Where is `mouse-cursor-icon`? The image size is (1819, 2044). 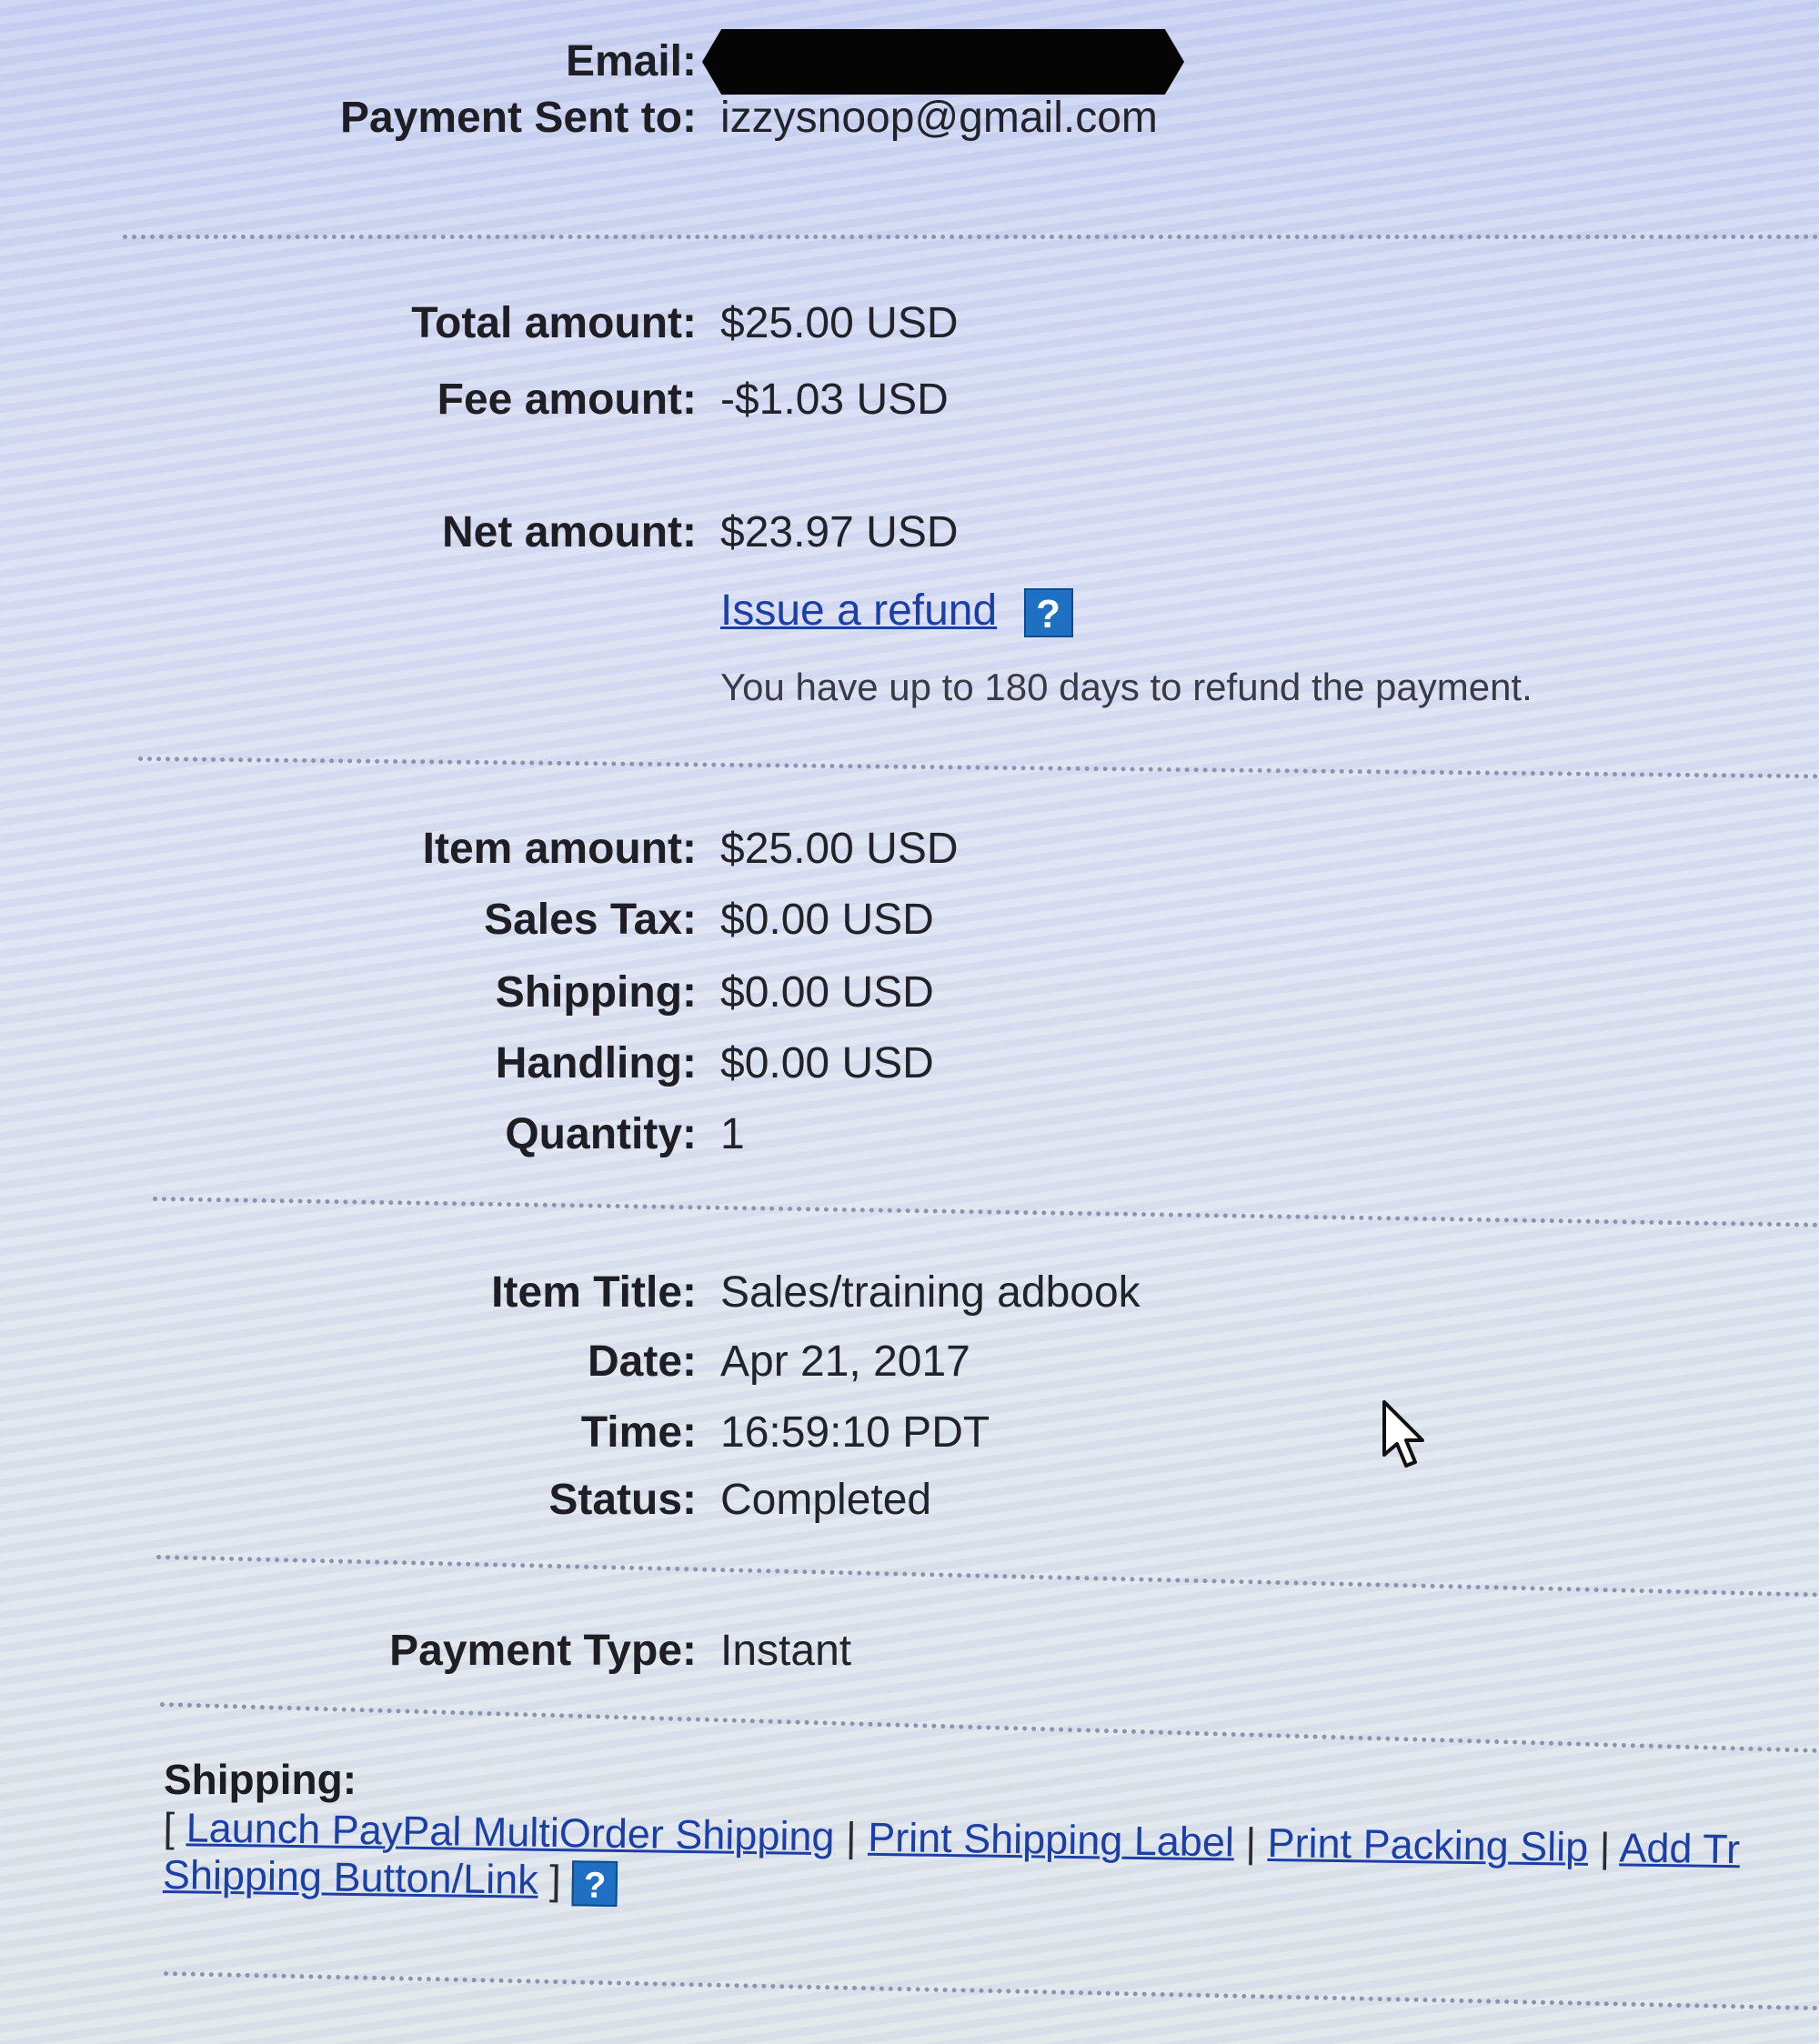
mouse-cursor-icon is located at coordinates (1403, 1434).